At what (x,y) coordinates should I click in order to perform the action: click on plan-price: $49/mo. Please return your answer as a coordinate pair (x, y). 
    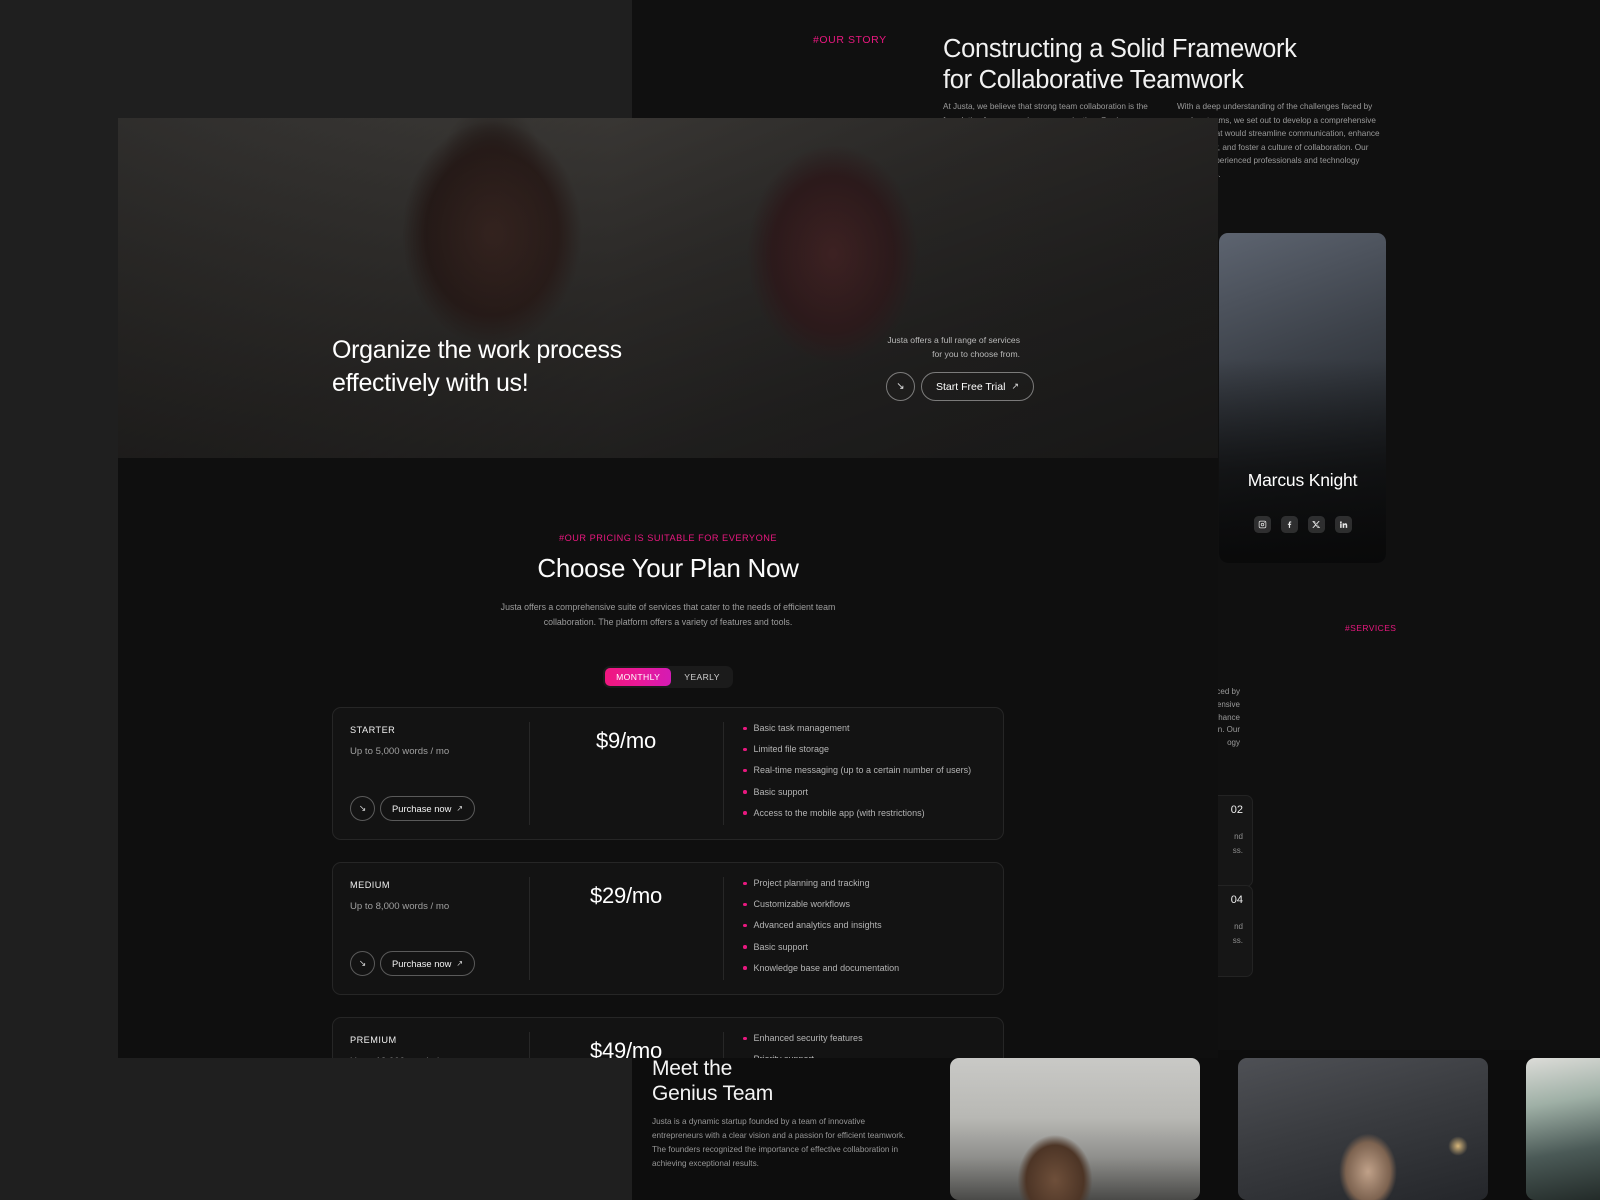
    Looking at the image, I should click on (626, 1048).